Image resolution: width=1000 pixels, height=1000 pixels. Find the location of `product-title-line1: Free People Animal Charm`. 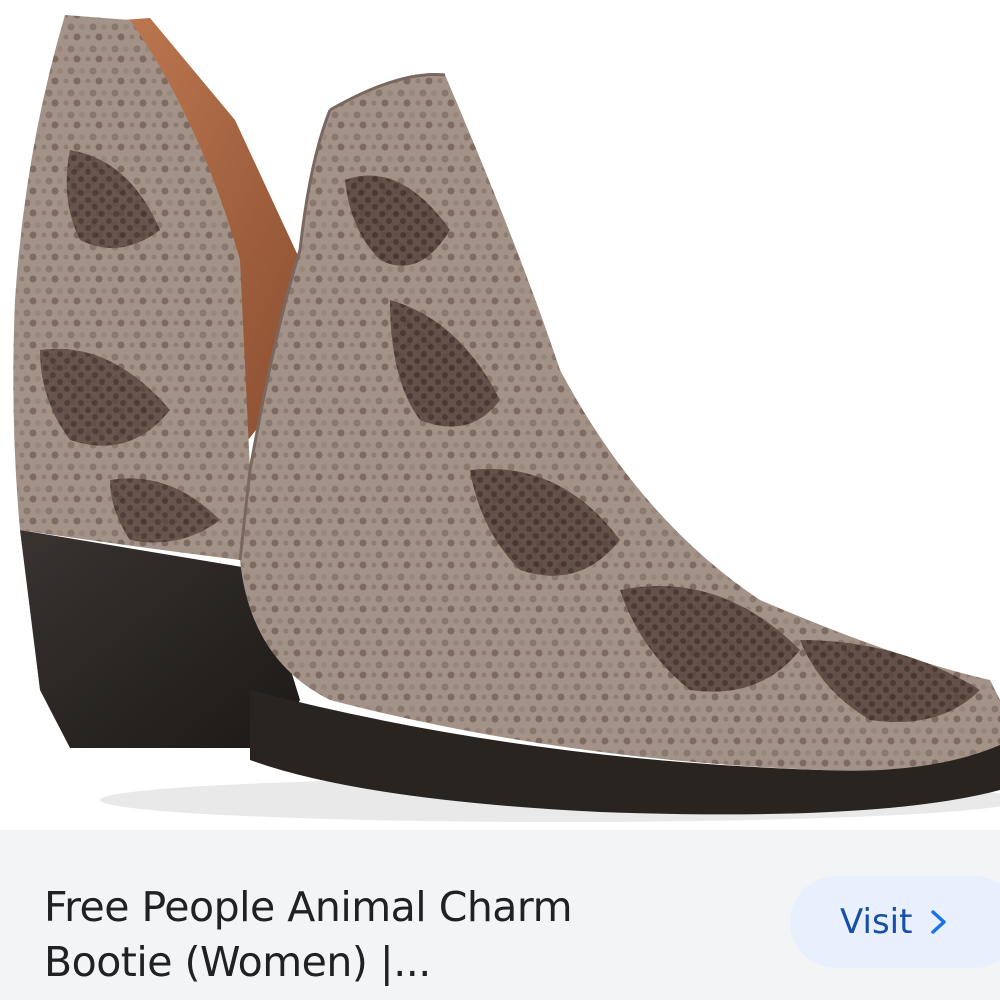

product-title-line1: Free People Animal Charm is located at coordinates (308, 907).